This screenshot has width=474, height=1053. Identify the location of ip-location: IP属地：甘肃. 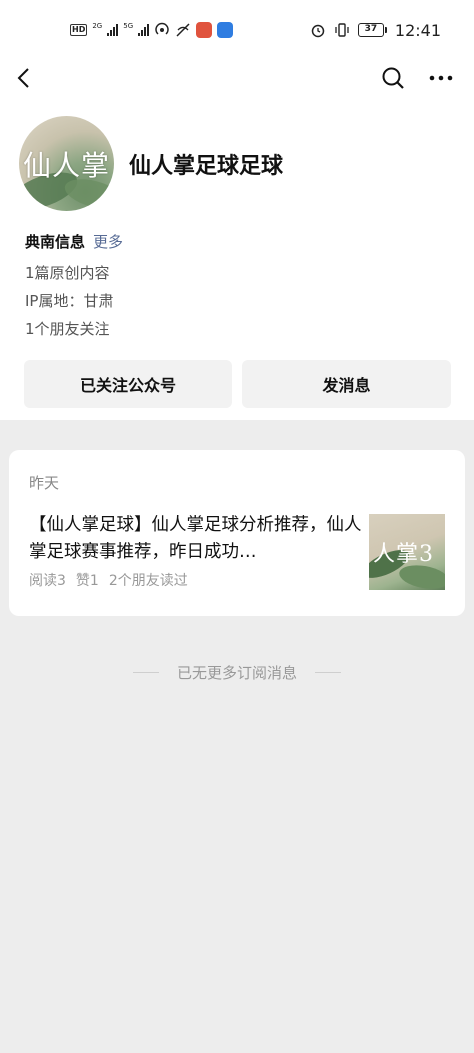
(69, 301).